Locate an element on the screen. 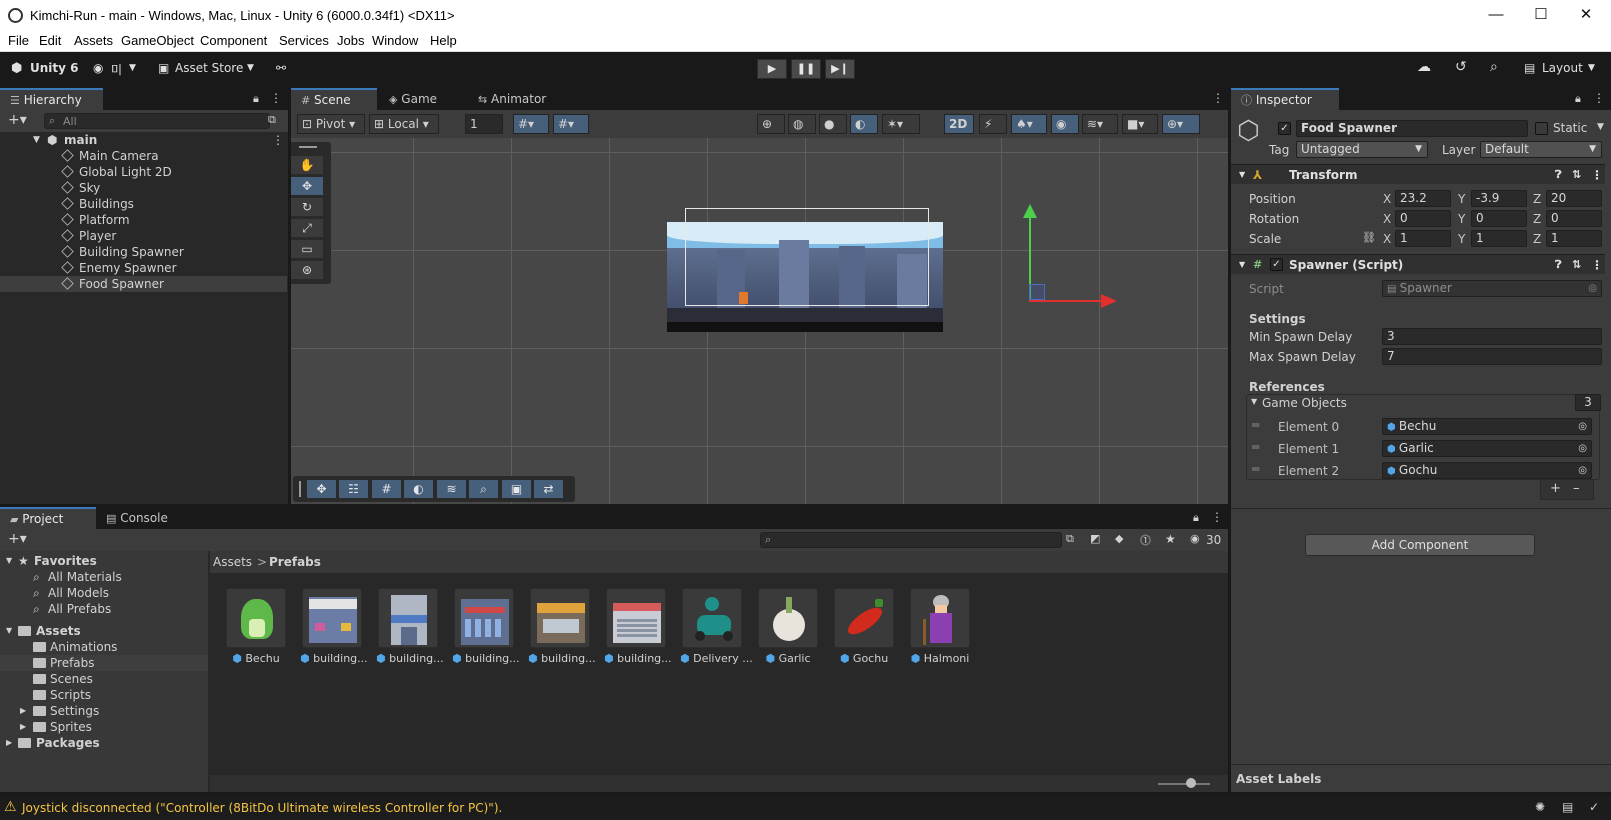 This screenshot has width=1611, height=820. shading-solid-icon: ● is located at coordinates (833, 124).